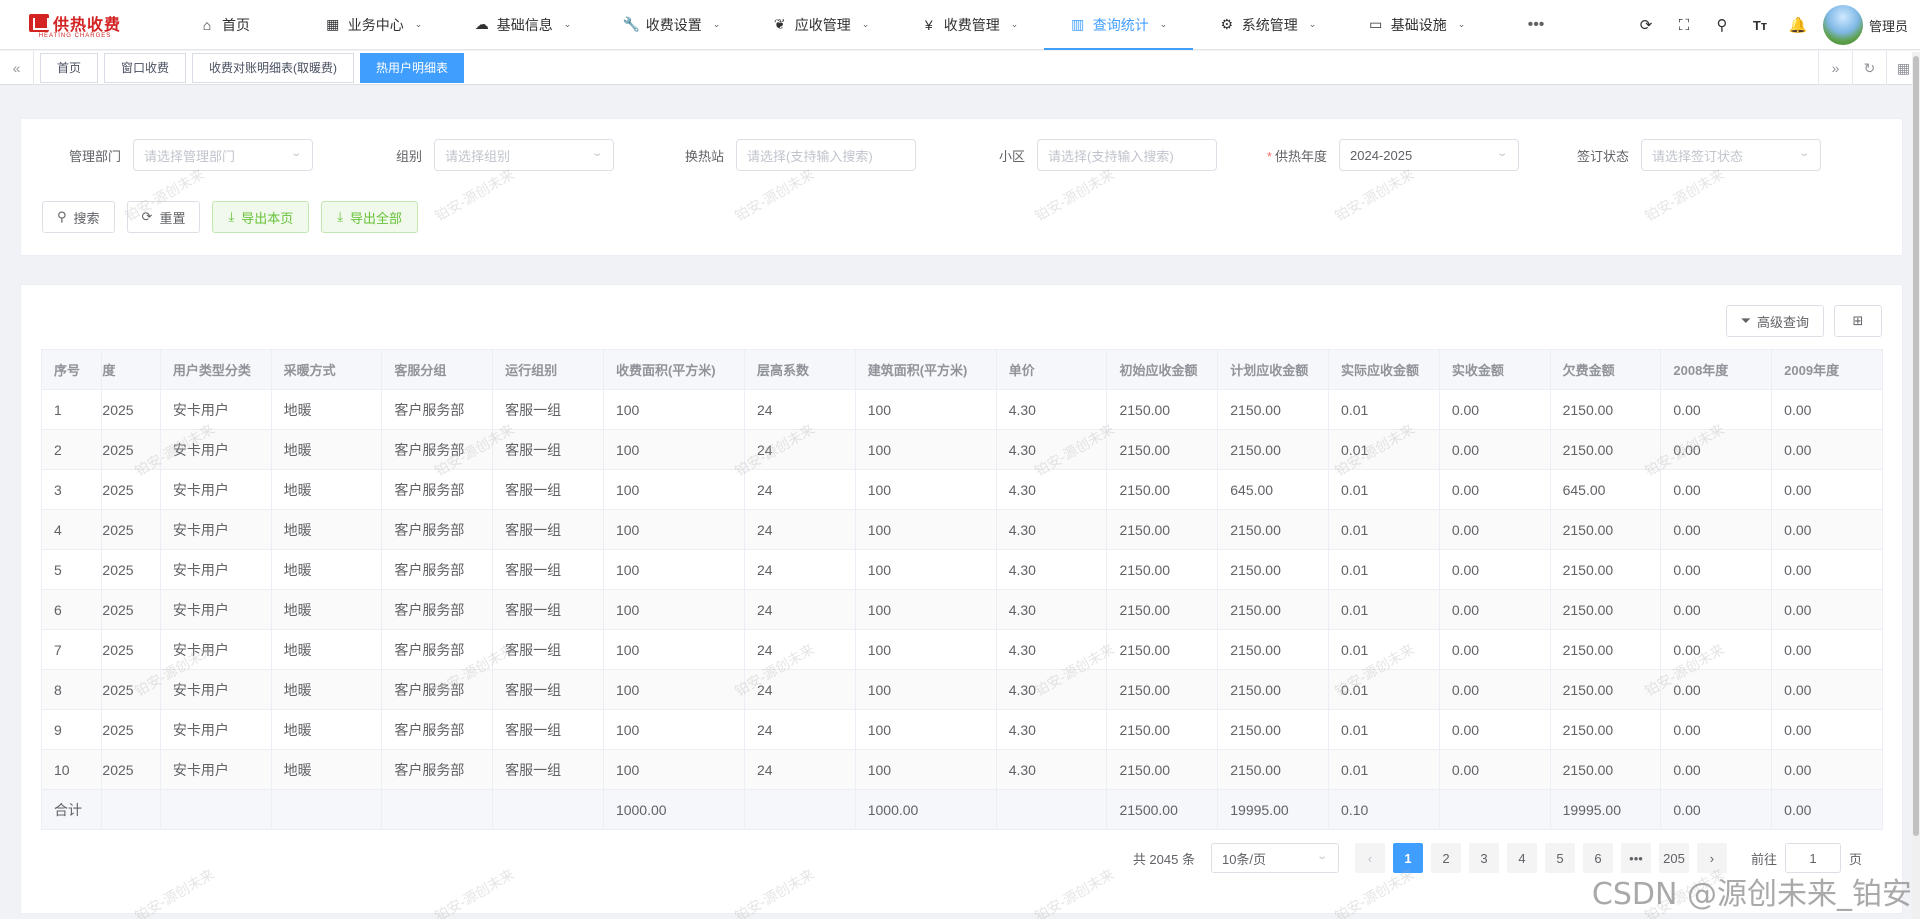 The width and height of the screenshot is (1920, 919). Describe the element at coordinates (1835, 68) in the screenshot. I see `scroll-right-icon: »` at that location.